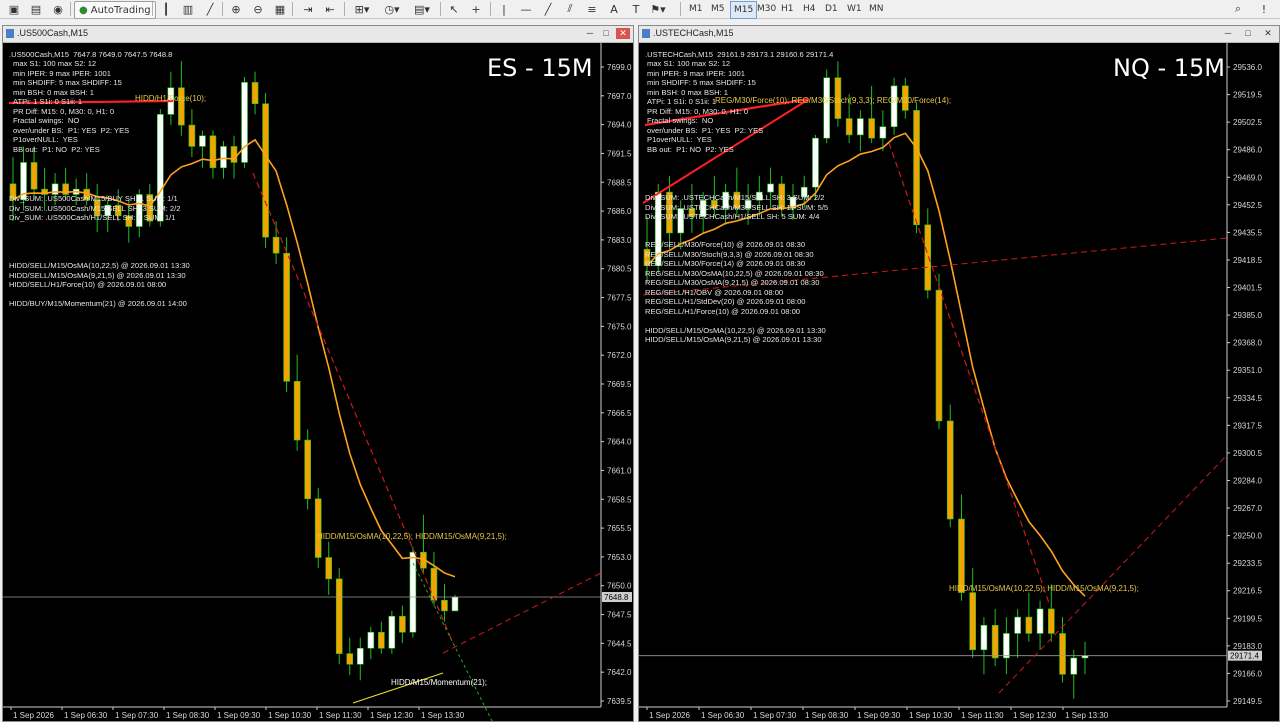 The image size is (1280, 722). What do you see at coordinates (58, 9) in the screenshot?
I see `market-watch-icon: ◉` at bounding box center [58, 9].